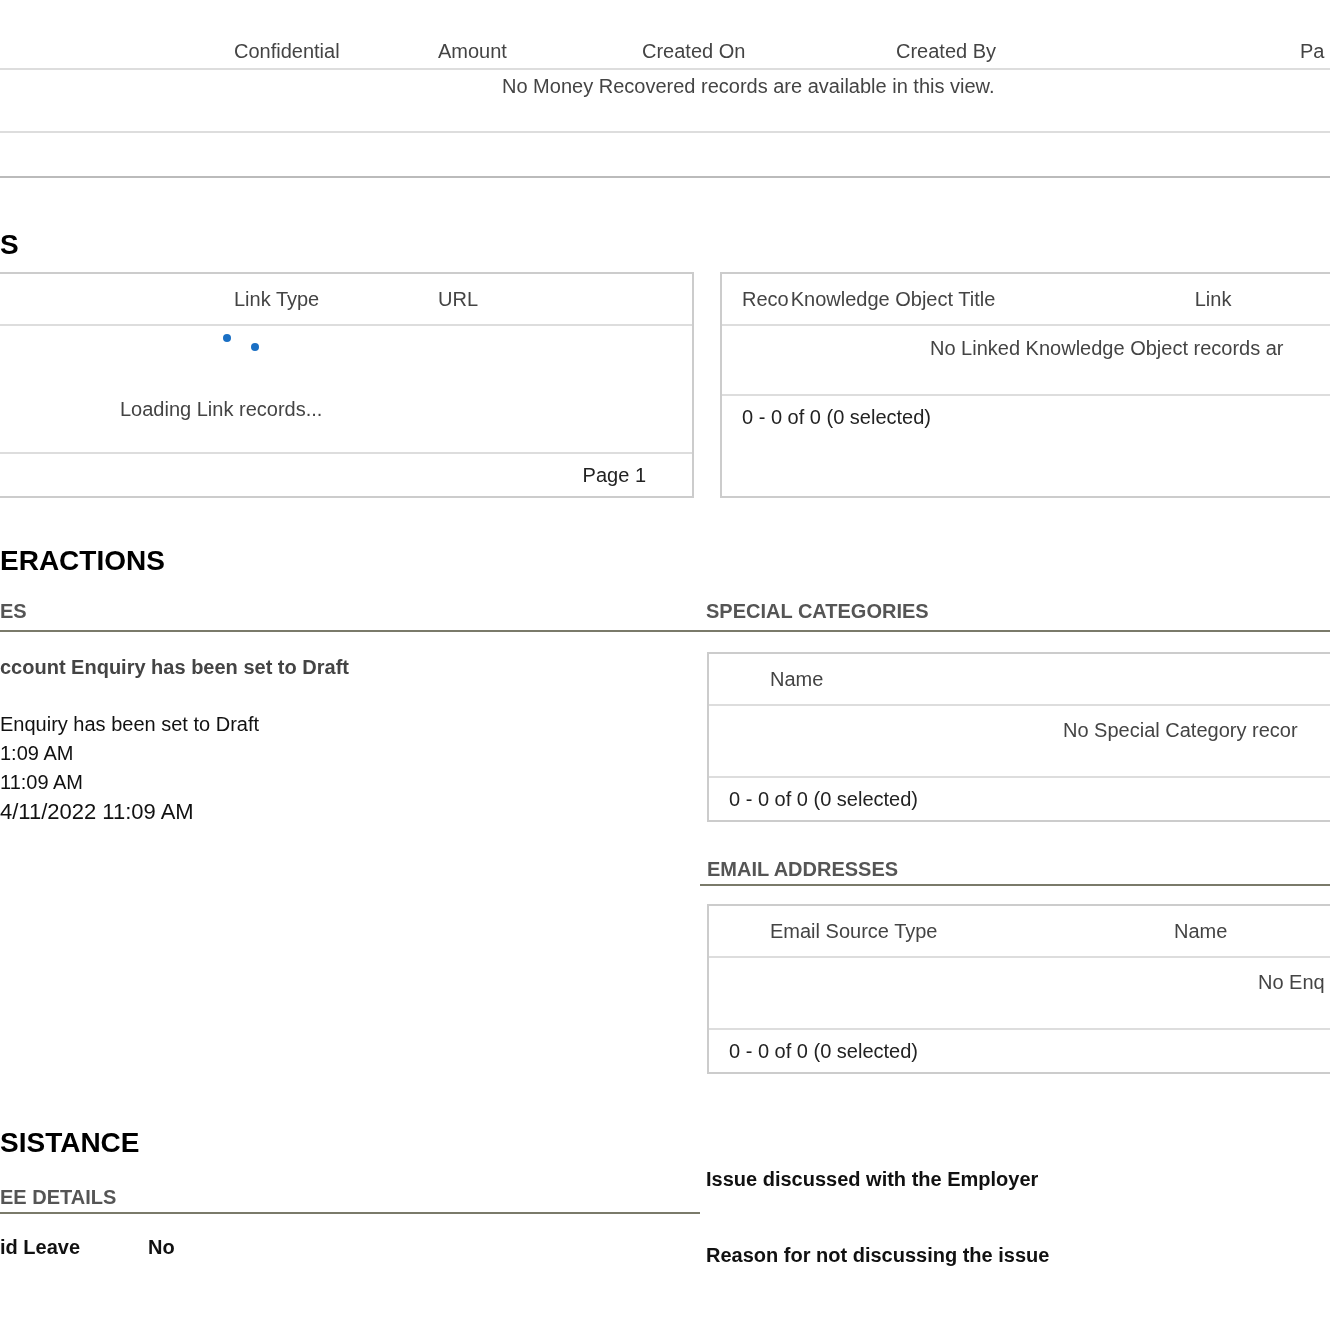 This screenshot has height=1319, width=1330. I want to click on column-header: Reco, so click(765, 299).